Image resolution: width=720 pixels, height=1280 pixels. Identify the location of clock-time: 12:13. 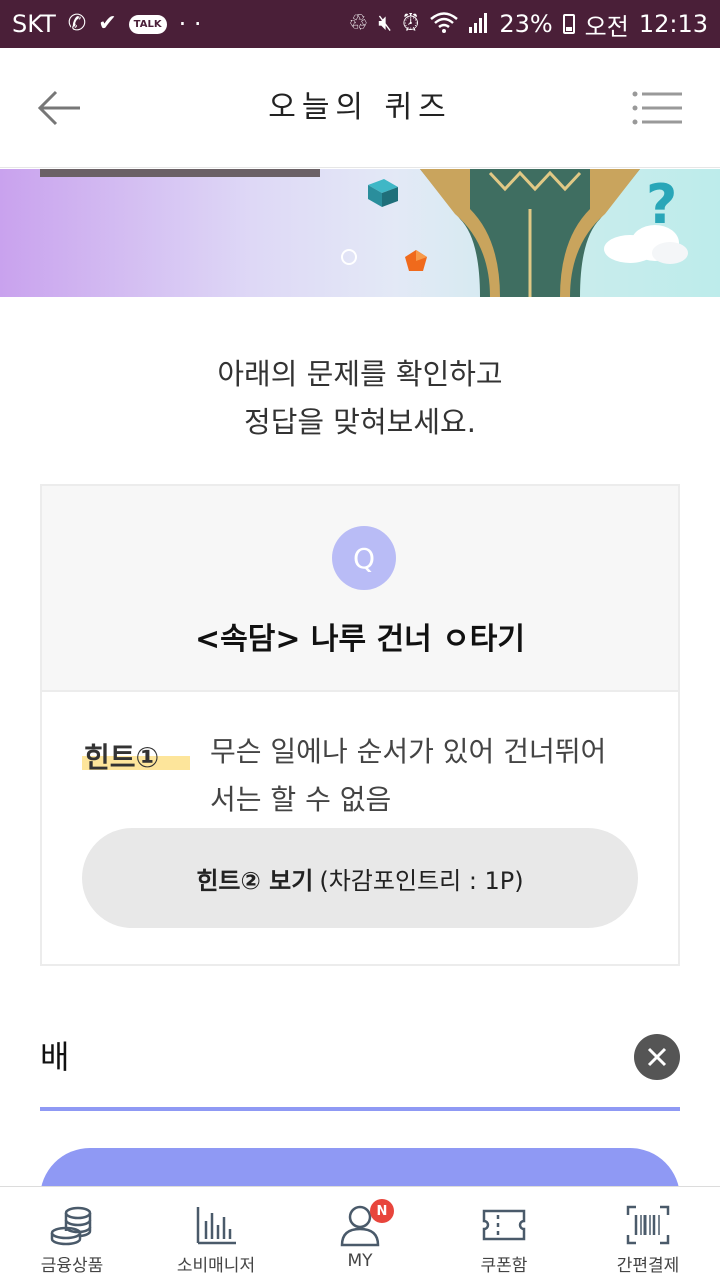
(673, 24).